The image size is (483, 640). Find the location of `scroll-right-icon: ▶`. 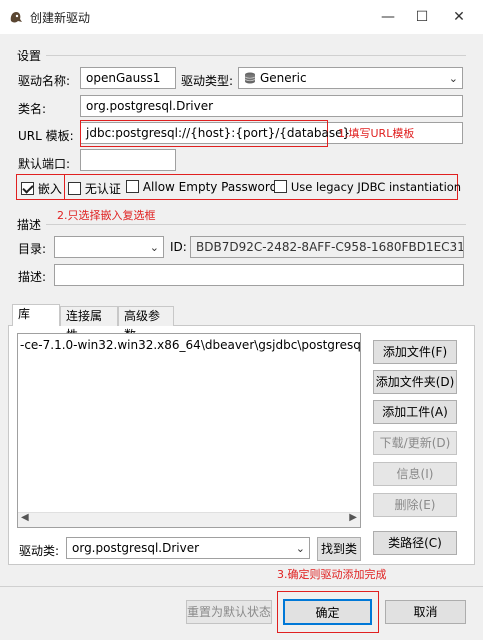

scroll-right-icon: ▶ is located at coordinates (353, 517).